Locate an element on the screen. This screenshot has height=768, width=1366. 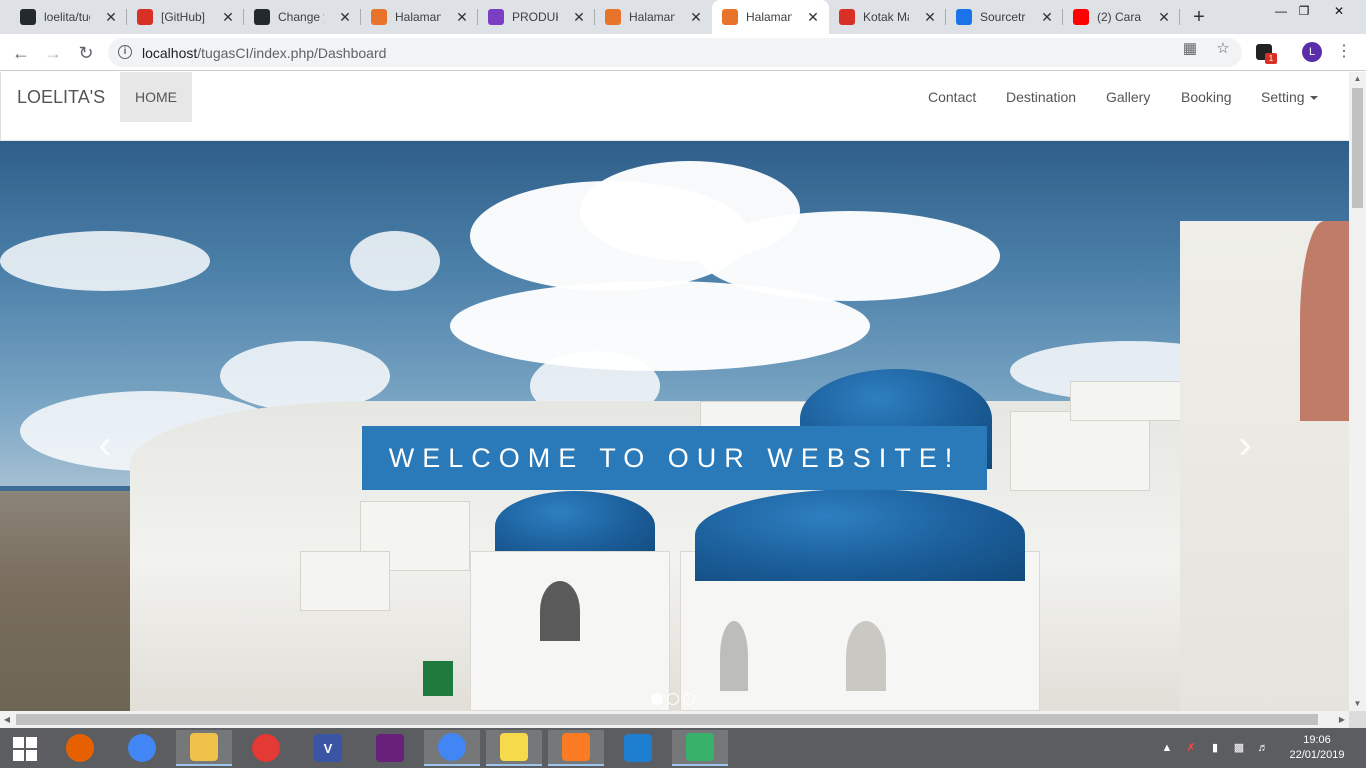
forward-arrow-icon: → is located at coordinates (53, 53).